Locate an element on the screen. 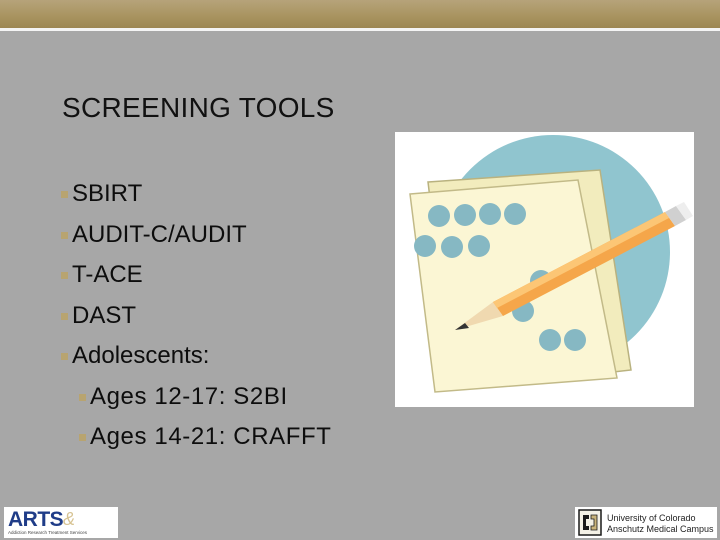  bullet-text: SBIRT is located at coordinates (107, 193).